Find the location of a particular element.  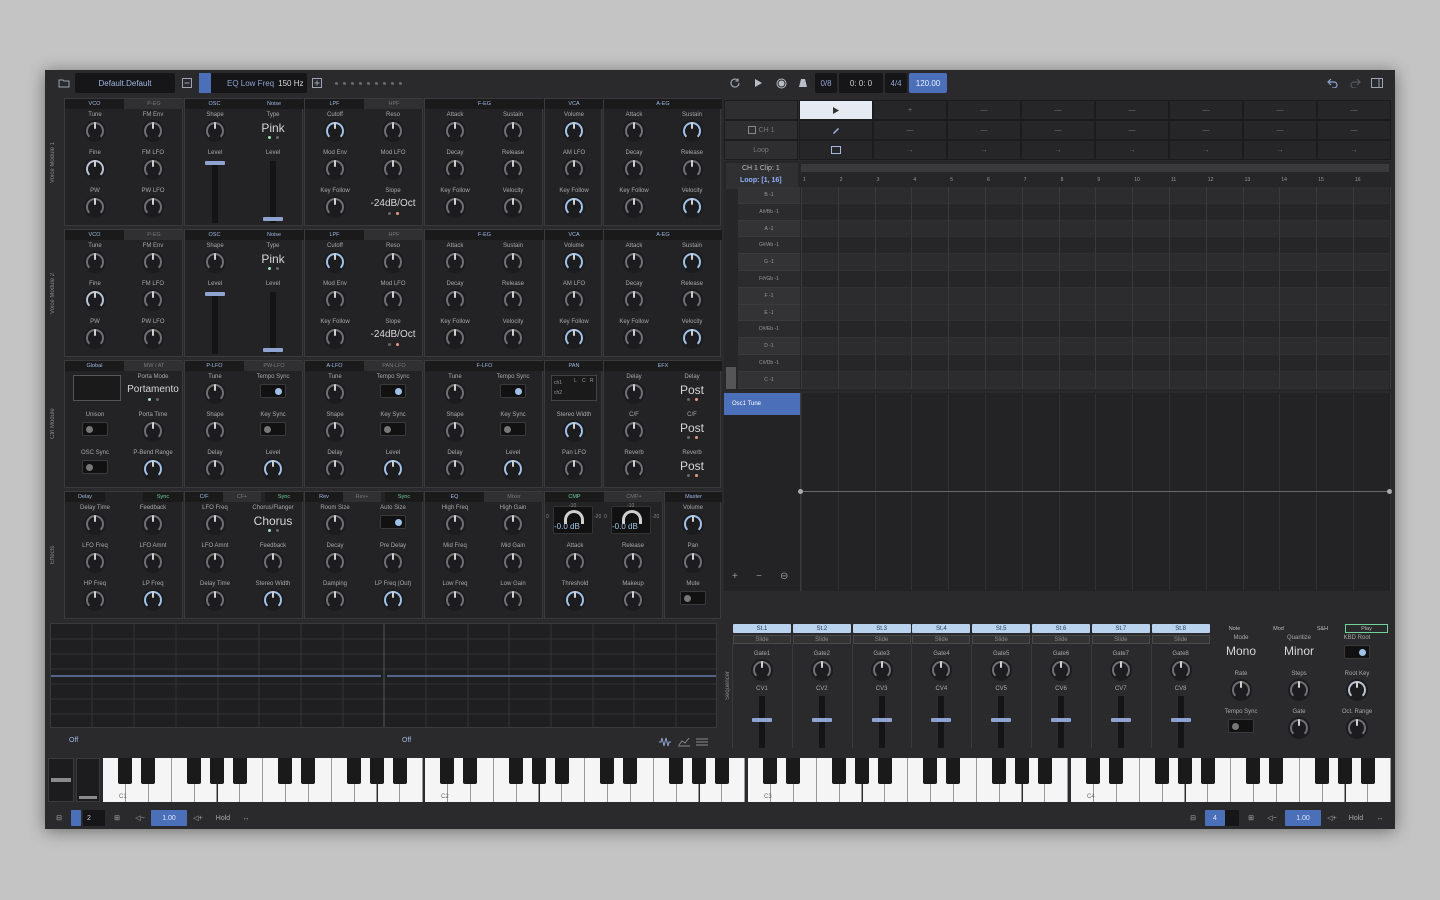

p-lfo-tempo-sync-toggle is located at coordinates (273, 391).